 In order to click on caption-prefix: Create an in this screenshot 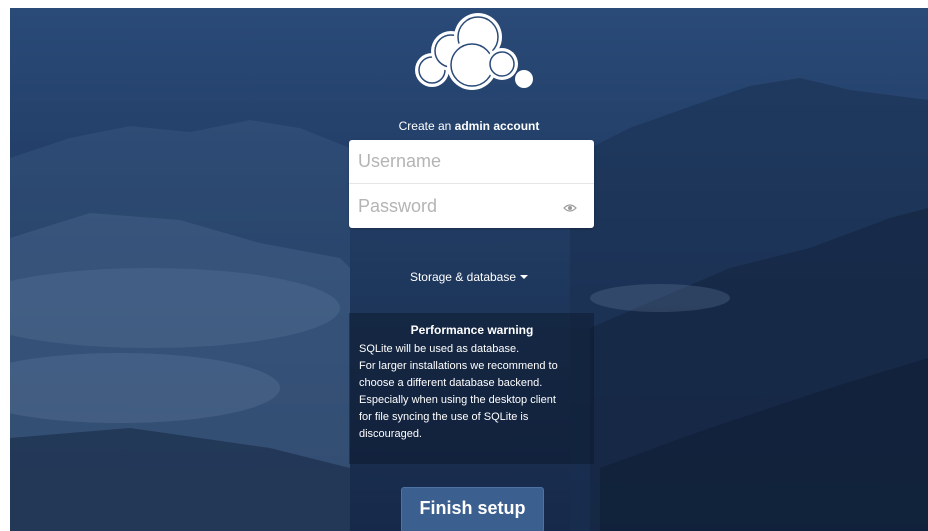, I will do `click(425, 126)`.